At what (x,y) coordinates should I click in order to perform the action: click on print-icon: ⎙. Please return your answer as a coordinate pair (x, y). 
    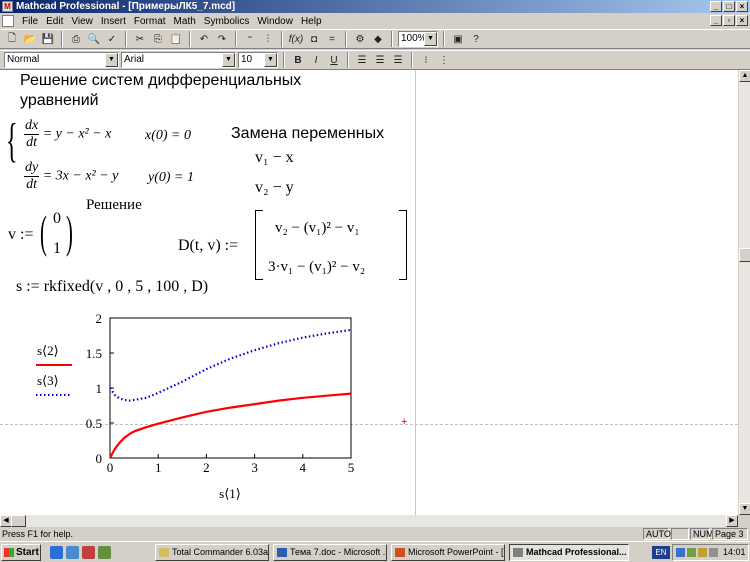
    Looking at the image, I should click on (76, 39).